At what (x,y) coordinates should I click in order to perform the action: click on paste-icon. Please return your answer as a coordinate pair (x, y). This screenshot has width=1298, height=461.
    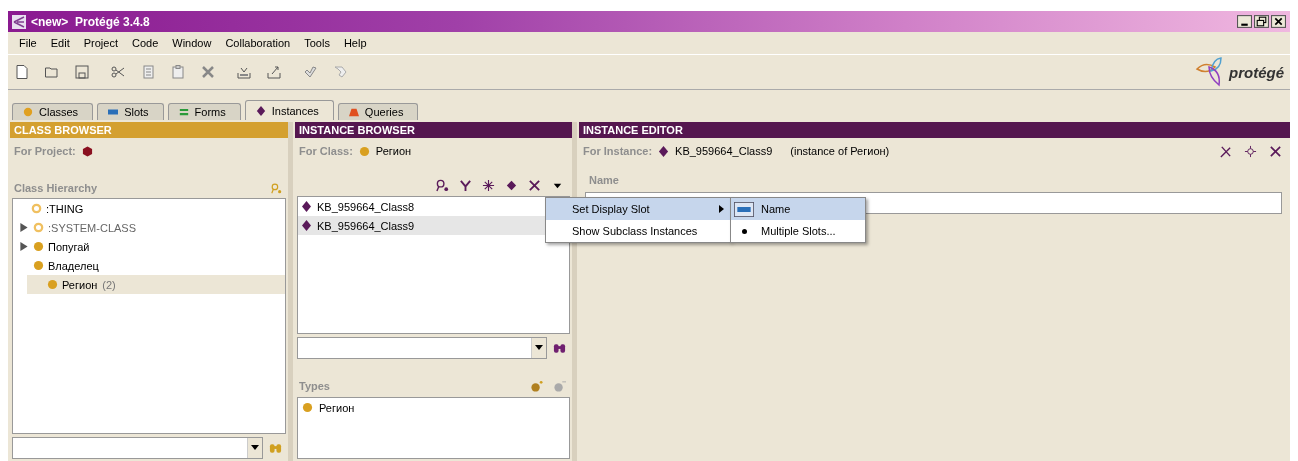
    Looking at the image, I should click on (178, 72).